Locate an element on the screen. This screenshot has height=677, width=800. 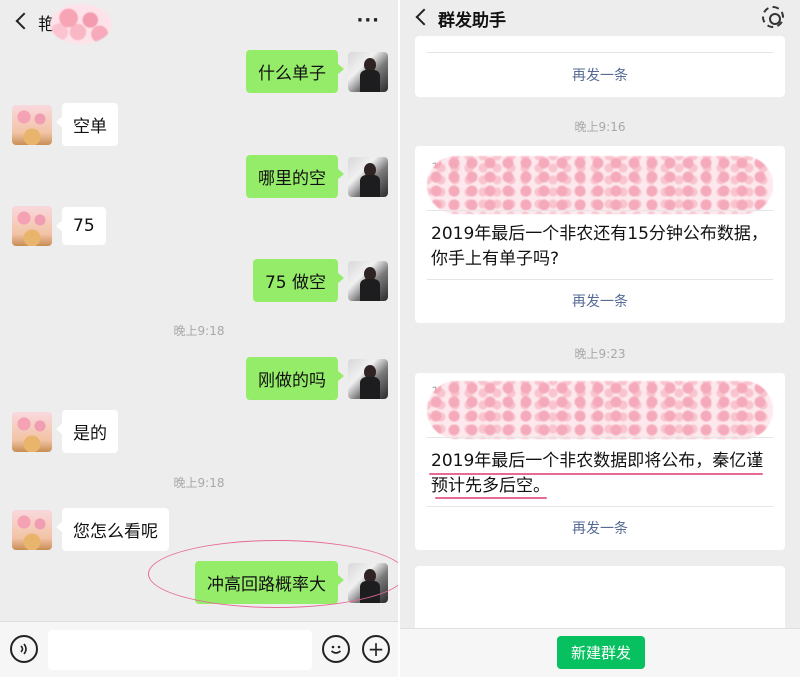
message-row: 冲高回路概率大 is located at coordinates (291, 582).